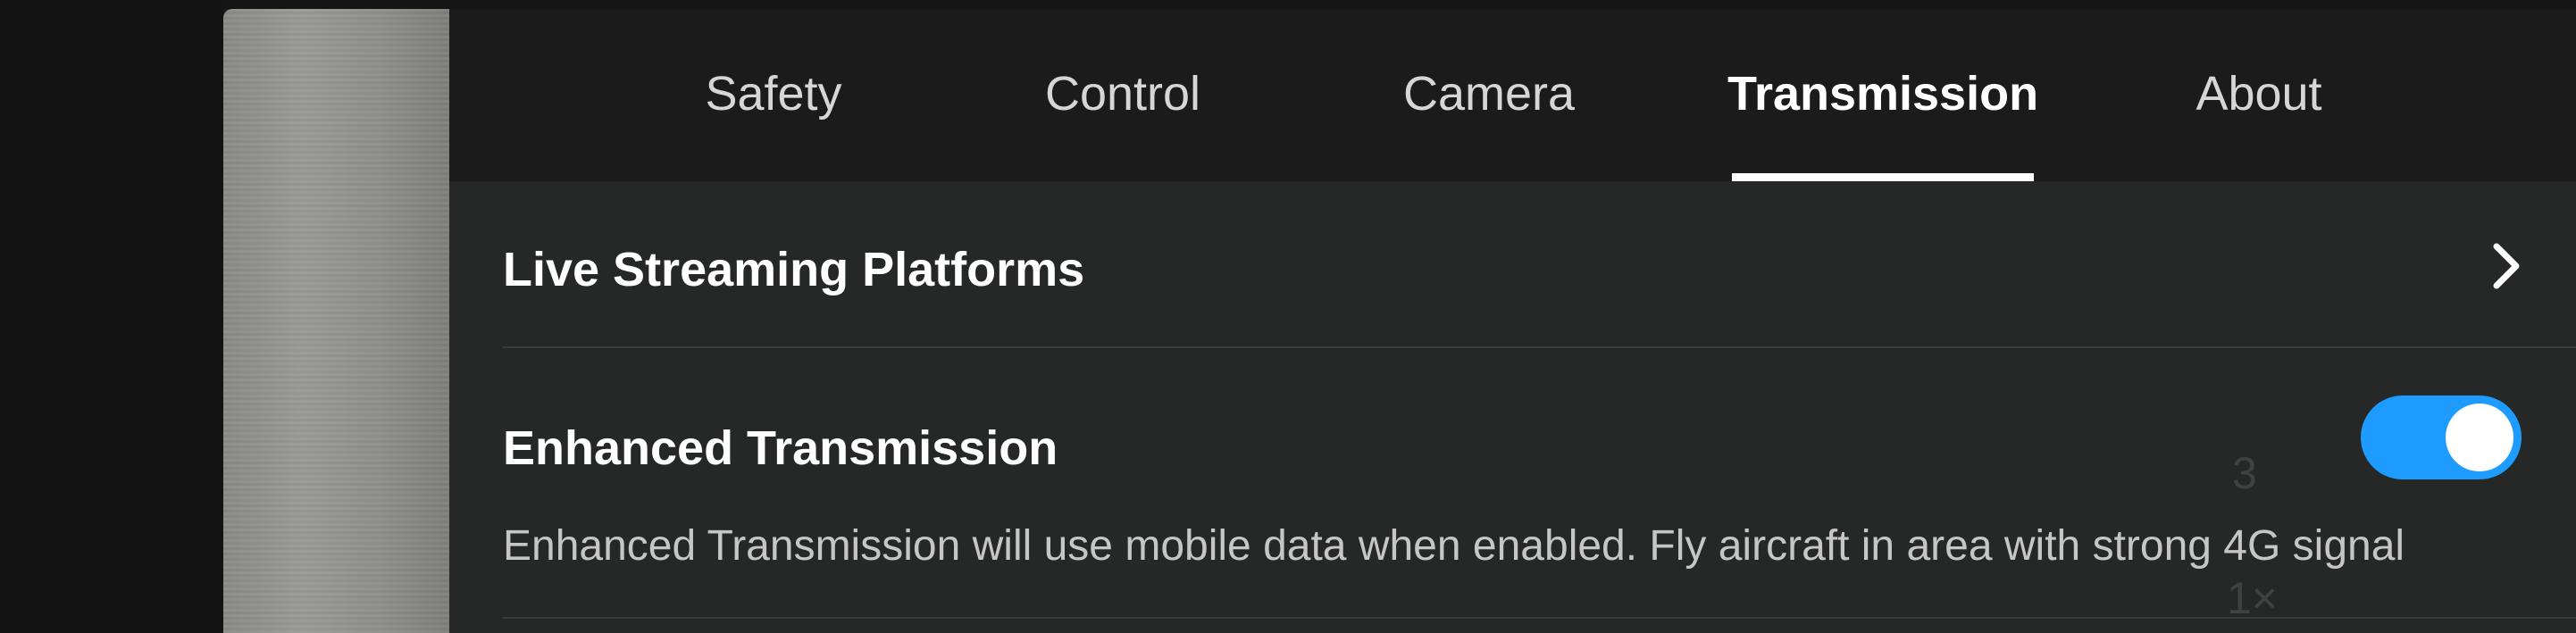 This screenshot has width=2576, height=633. I want to click on camera-preview, so click(336, 321).